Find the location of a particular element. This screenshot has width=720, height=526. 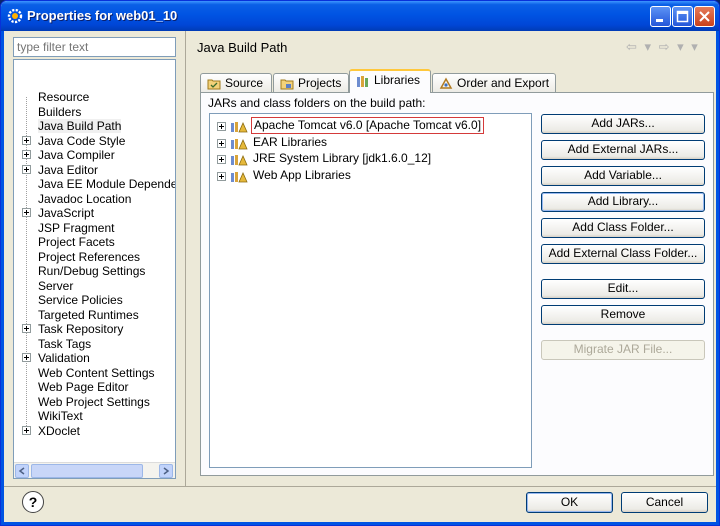

title-bar: Properties for web01_10 is located at coordinates (360, 16).